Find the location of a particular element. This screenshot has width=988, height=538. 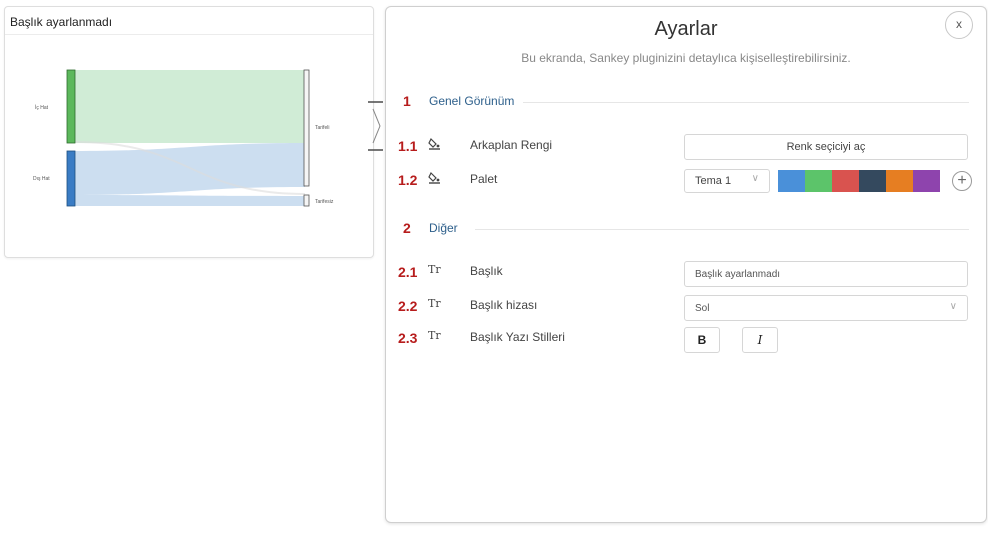

close-button: x is located at coordinates (959, 25).